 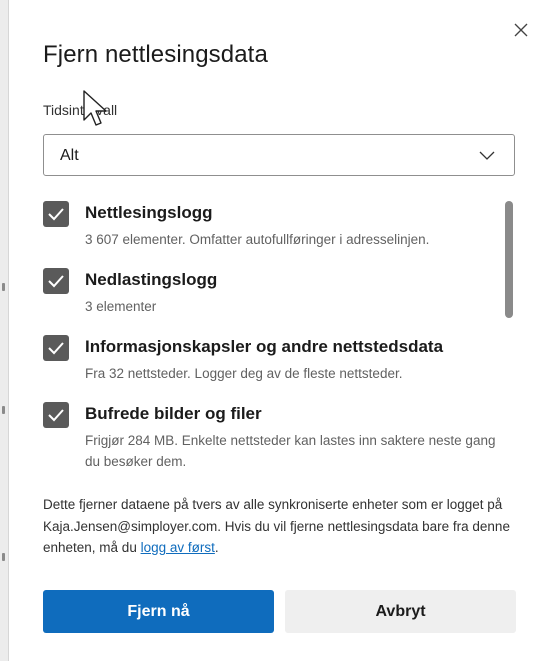 What do you see at coordinates (80, 110) in the screenshot?
I see `time-range-label: Tidsintervall` at bounding box center [80, 110].